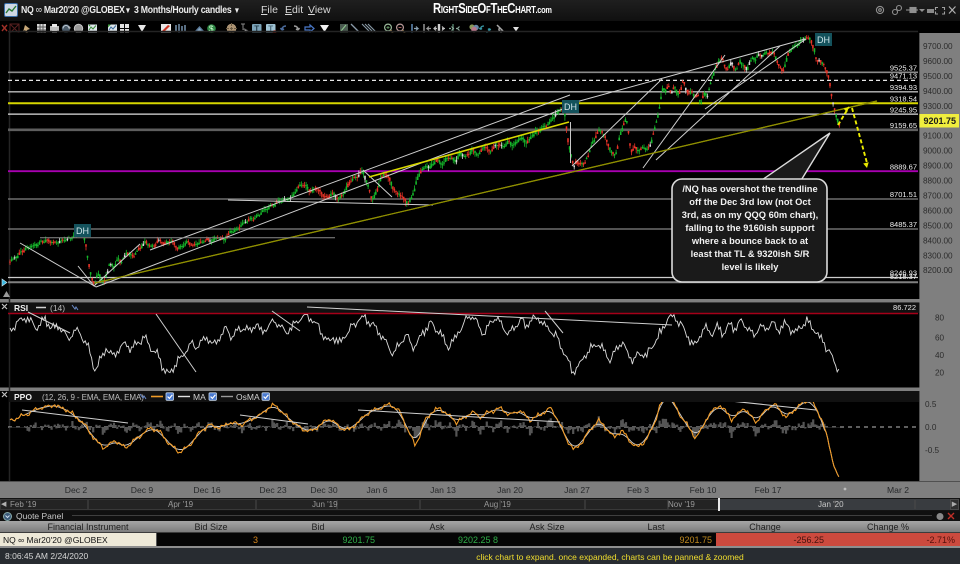 This screenshot has height=564, width=960. What do you see at coordinates (903, 194) in the screenshot?
I see `svg-text: 8701.51` at bounding box center [903, 194].